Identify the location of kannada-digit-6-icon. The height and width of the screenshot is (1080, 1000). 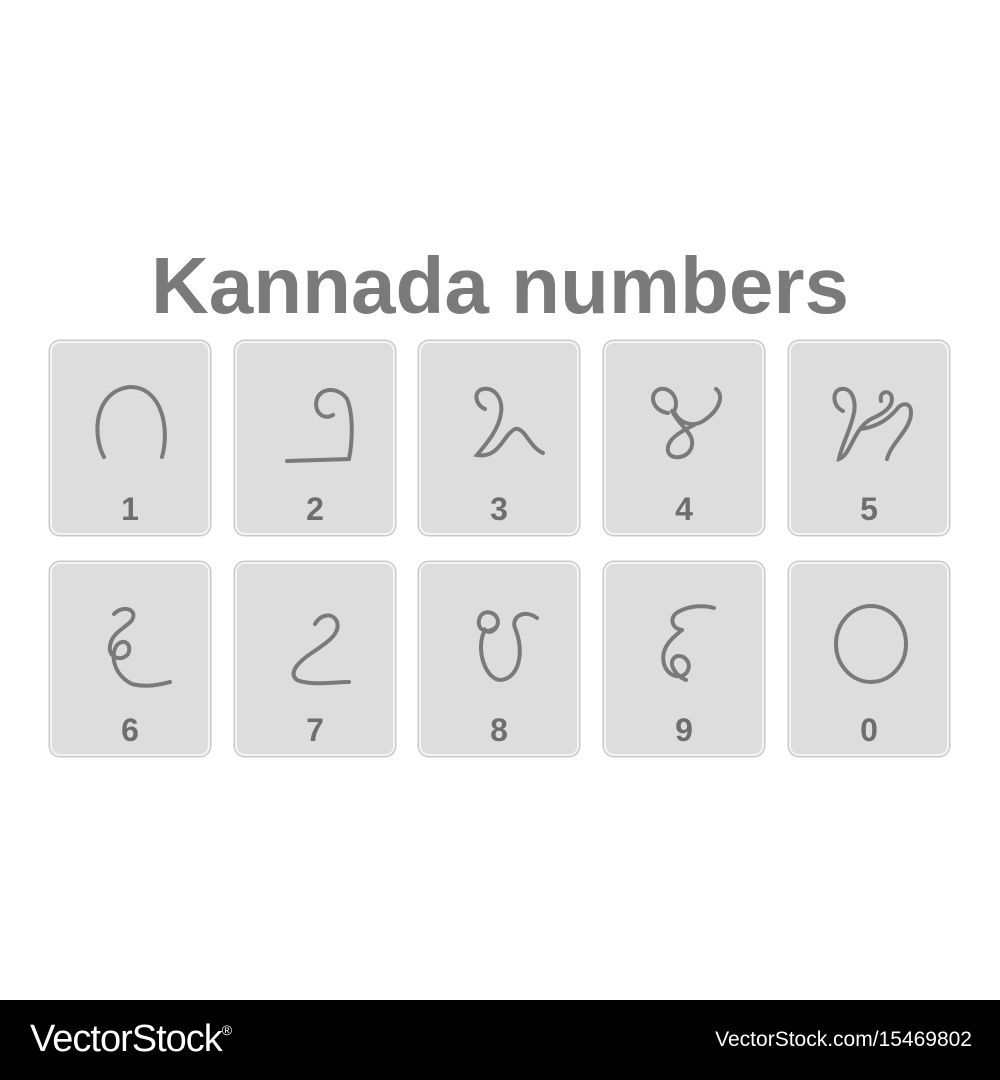
(139, 647).